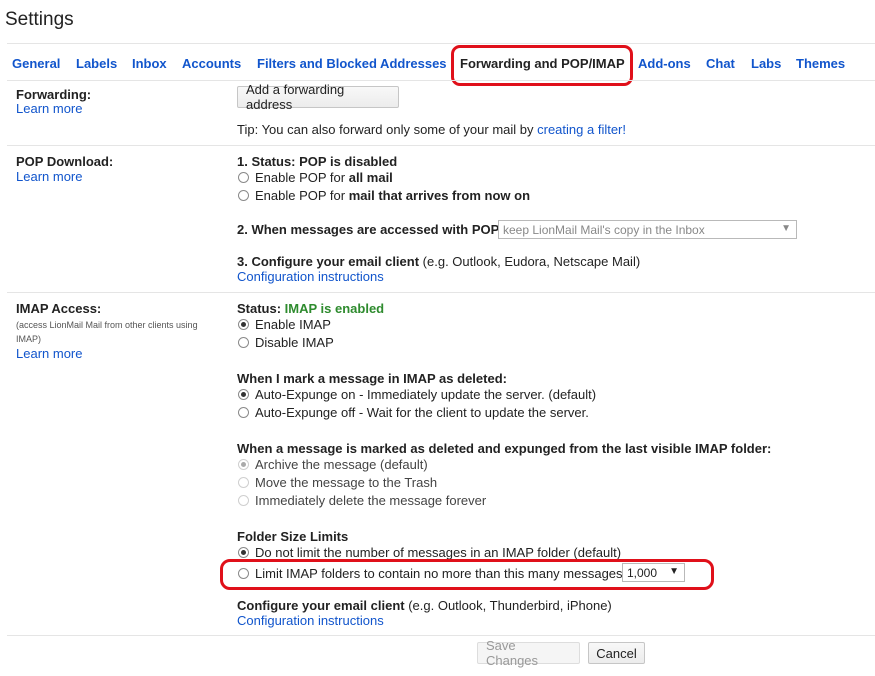 The width and height of the screenshot is (875, 676). Describe the element at coordinates (720, 63) in the screenshot. I see `tab-chat: Chat` at that location.